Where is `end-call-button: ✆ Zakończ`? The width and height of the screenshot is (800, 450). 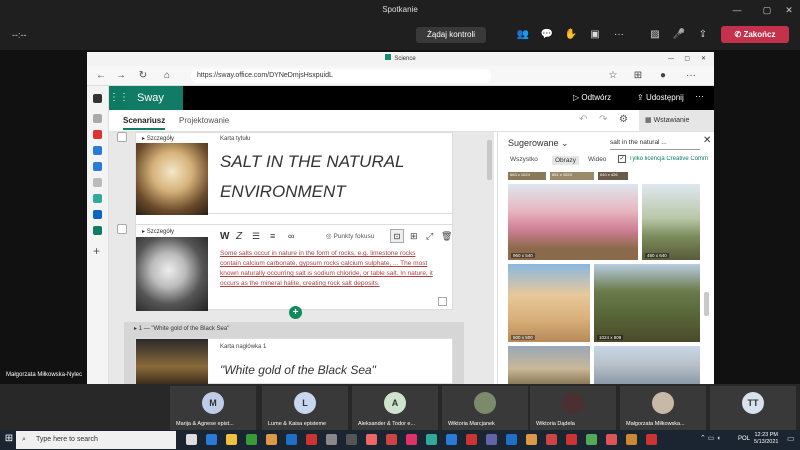 end-call-button: ✆ Zakończ is located at coordinates (755, 34).